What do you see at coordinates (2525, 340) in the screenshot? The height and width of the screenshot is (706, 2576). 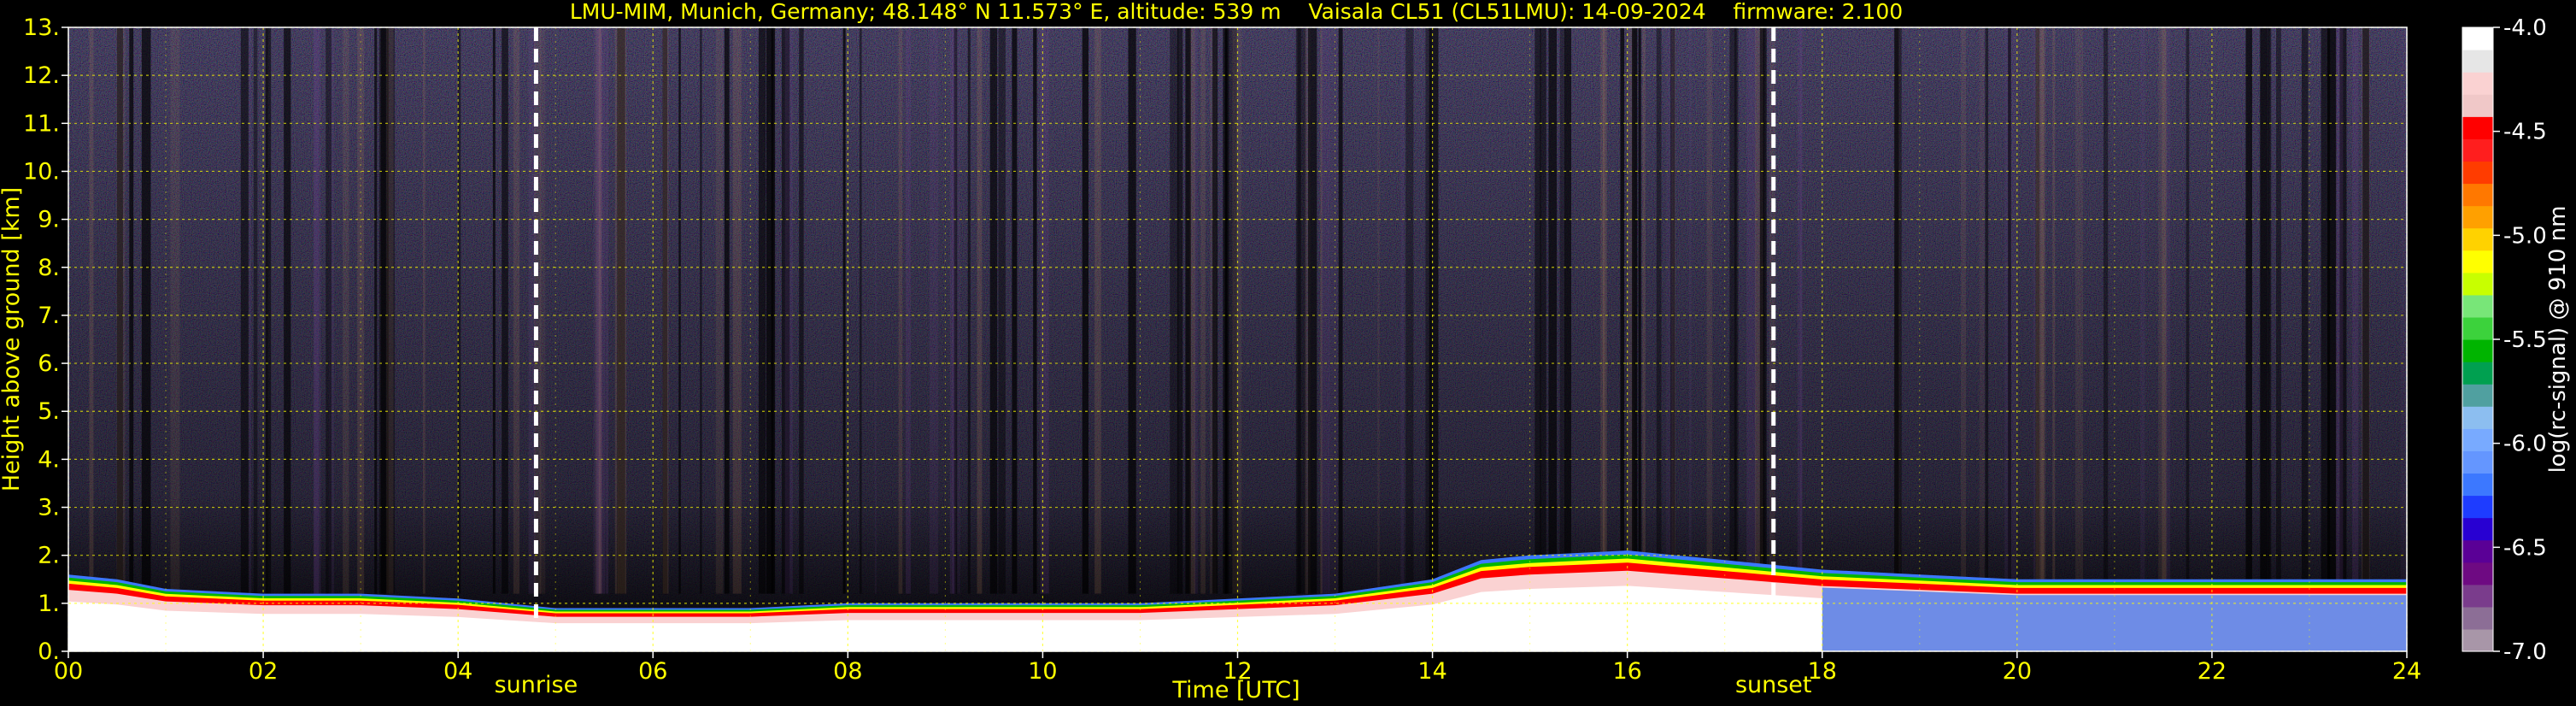 I see `colorbar-tick-label: -5.5` at bounding box center [2525, 340].